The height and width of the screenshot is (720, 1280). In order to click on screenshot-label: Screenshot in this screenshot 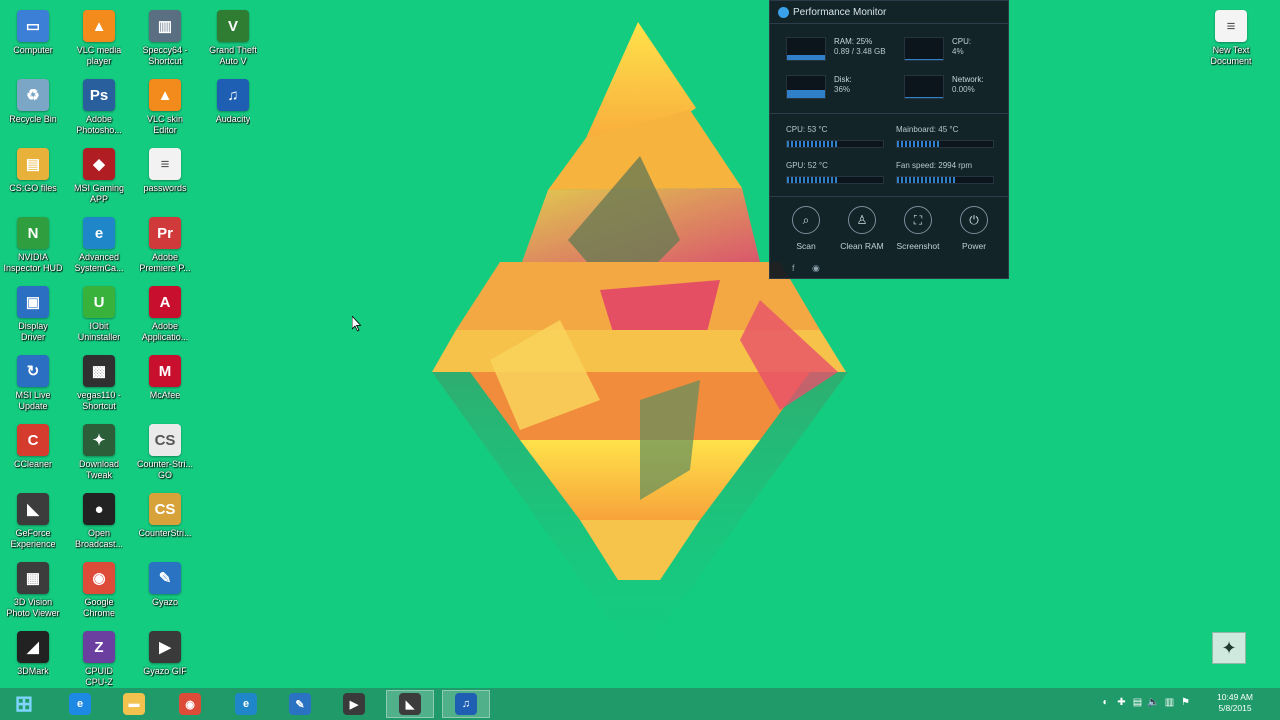, I will do `click(918, 246)`.